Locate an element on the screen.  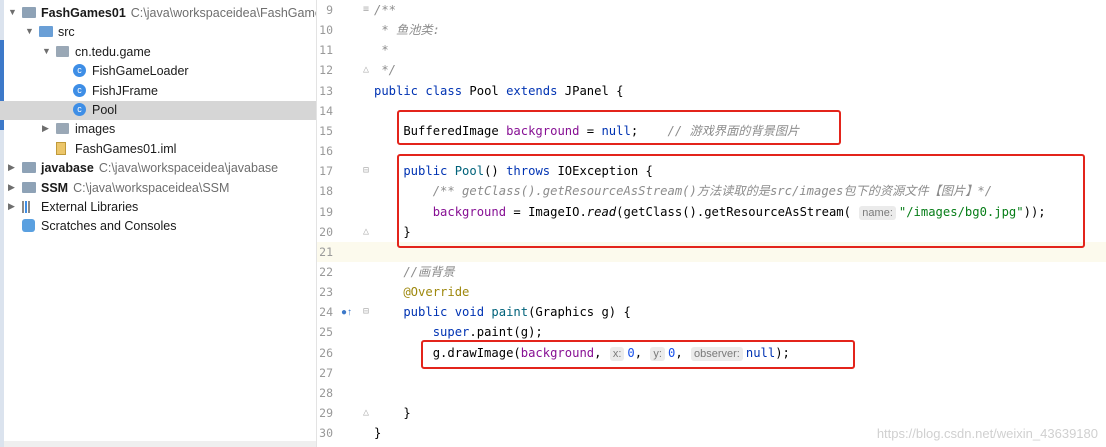
code-token: super is located at coordinates (422, 332).